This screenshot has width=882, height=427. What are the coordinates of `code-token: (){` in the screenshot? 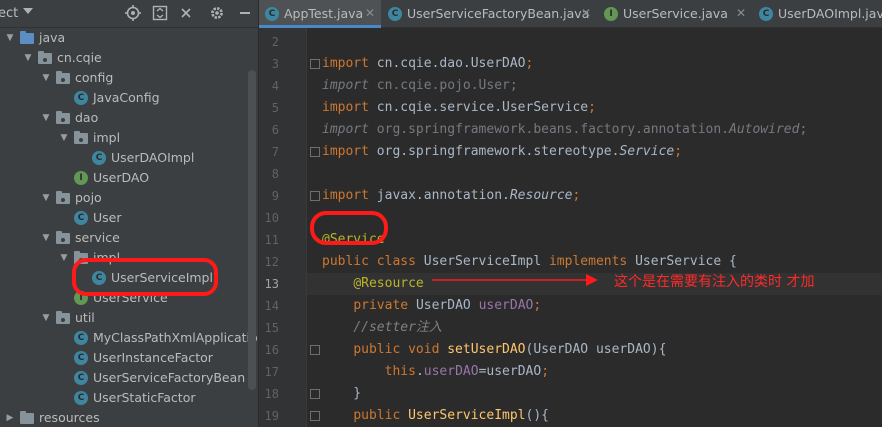 It's located at (537, 415).